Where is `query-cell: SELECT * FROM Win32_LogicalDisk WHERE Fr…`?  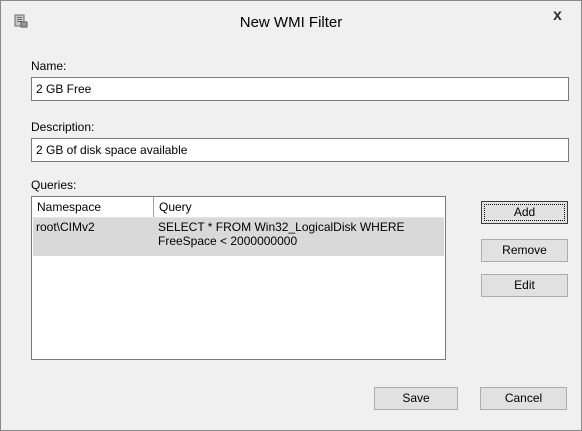
query-cell: SELECT * FROM Win32_LogicalDisk WHERE Fr… is located at coordinates (281, 234).